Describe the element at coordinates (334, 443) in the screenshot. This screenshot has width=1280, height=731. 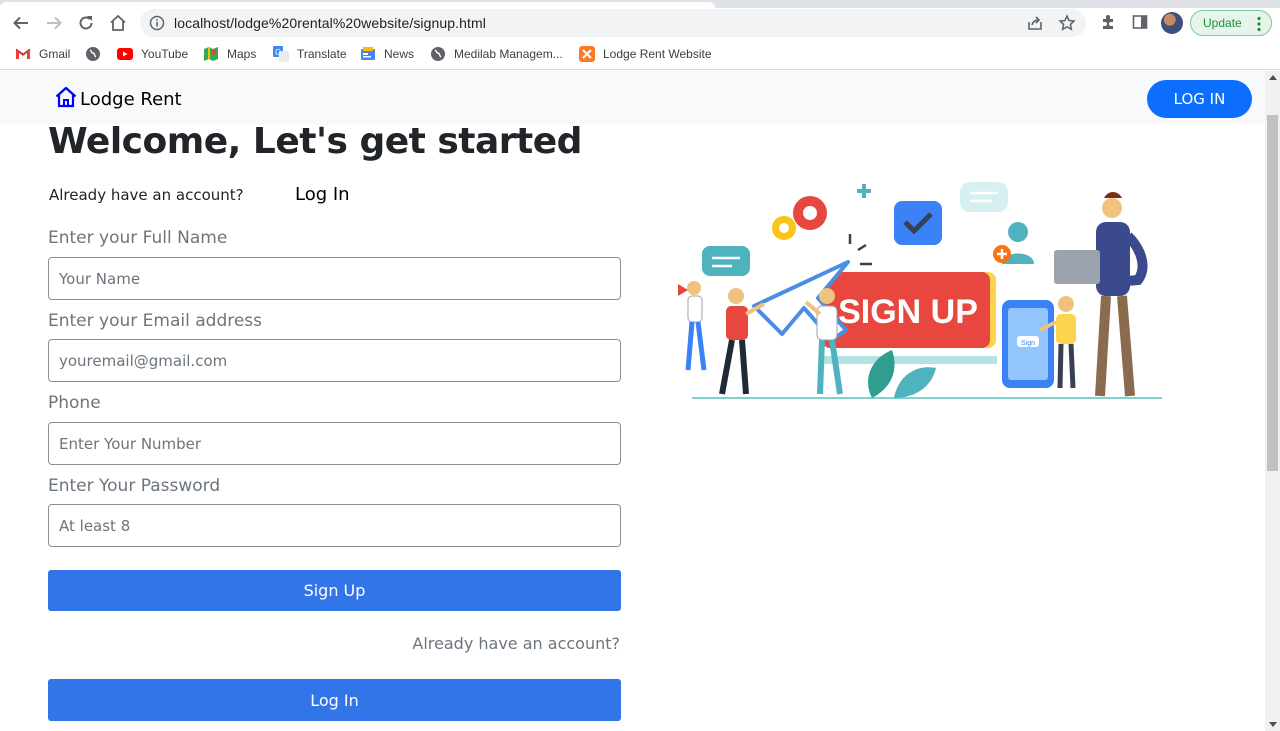
I see `phone-input: Enter Your Number` at that location.